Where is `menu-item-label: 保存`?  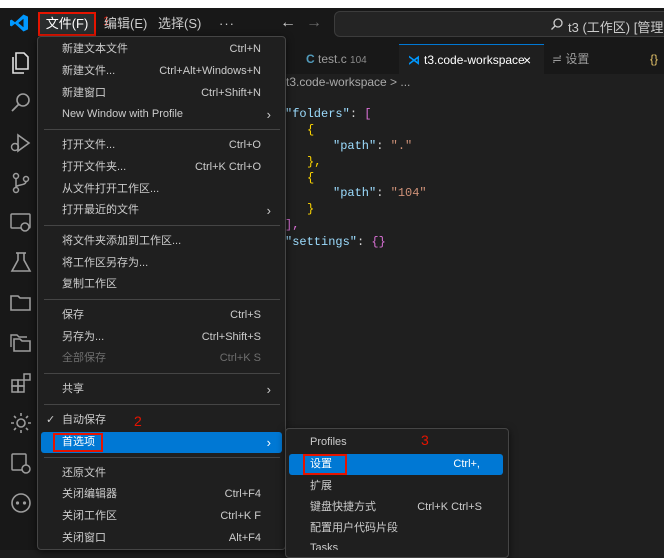
menu-item-label: 保存 is located at coordinates (73, 315).